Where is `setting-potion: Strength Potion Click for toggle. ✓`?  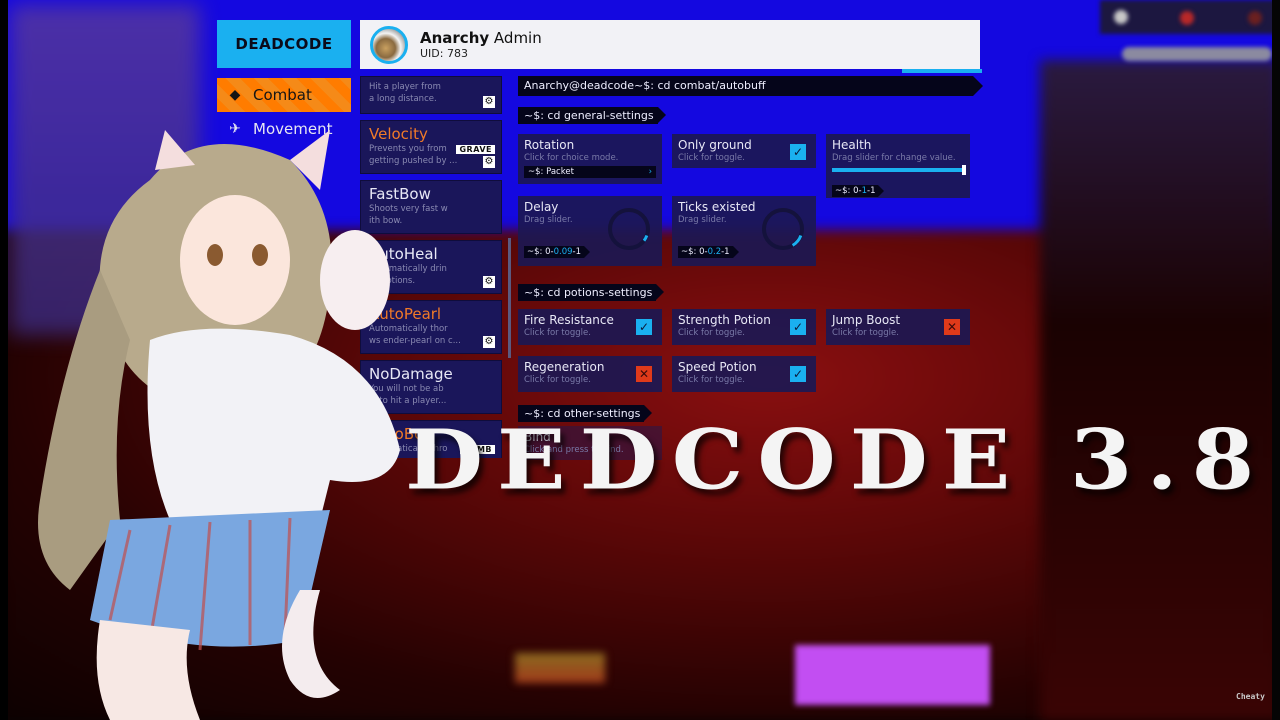 setting-potion: Strength Potion Click for toggle. ✓ is located at coordinates (744, 327).